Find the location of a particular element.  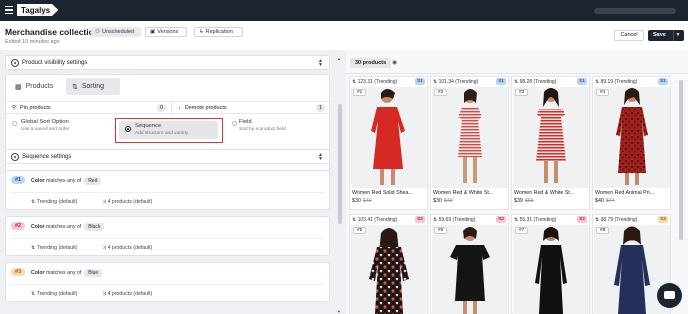

versions-label: Versions is located at coordinates (168, 32).